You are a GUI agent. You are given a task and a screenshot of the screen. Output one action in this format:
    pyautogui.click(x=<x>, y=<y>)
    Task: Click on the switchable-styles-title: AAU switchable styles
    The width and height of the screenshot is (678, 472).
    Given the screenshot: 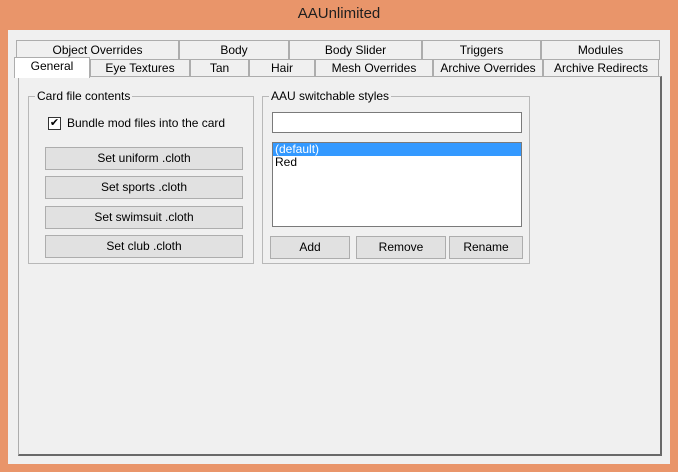 What is the action you would take?
    pyautogui.click(x=330, y=96)
    